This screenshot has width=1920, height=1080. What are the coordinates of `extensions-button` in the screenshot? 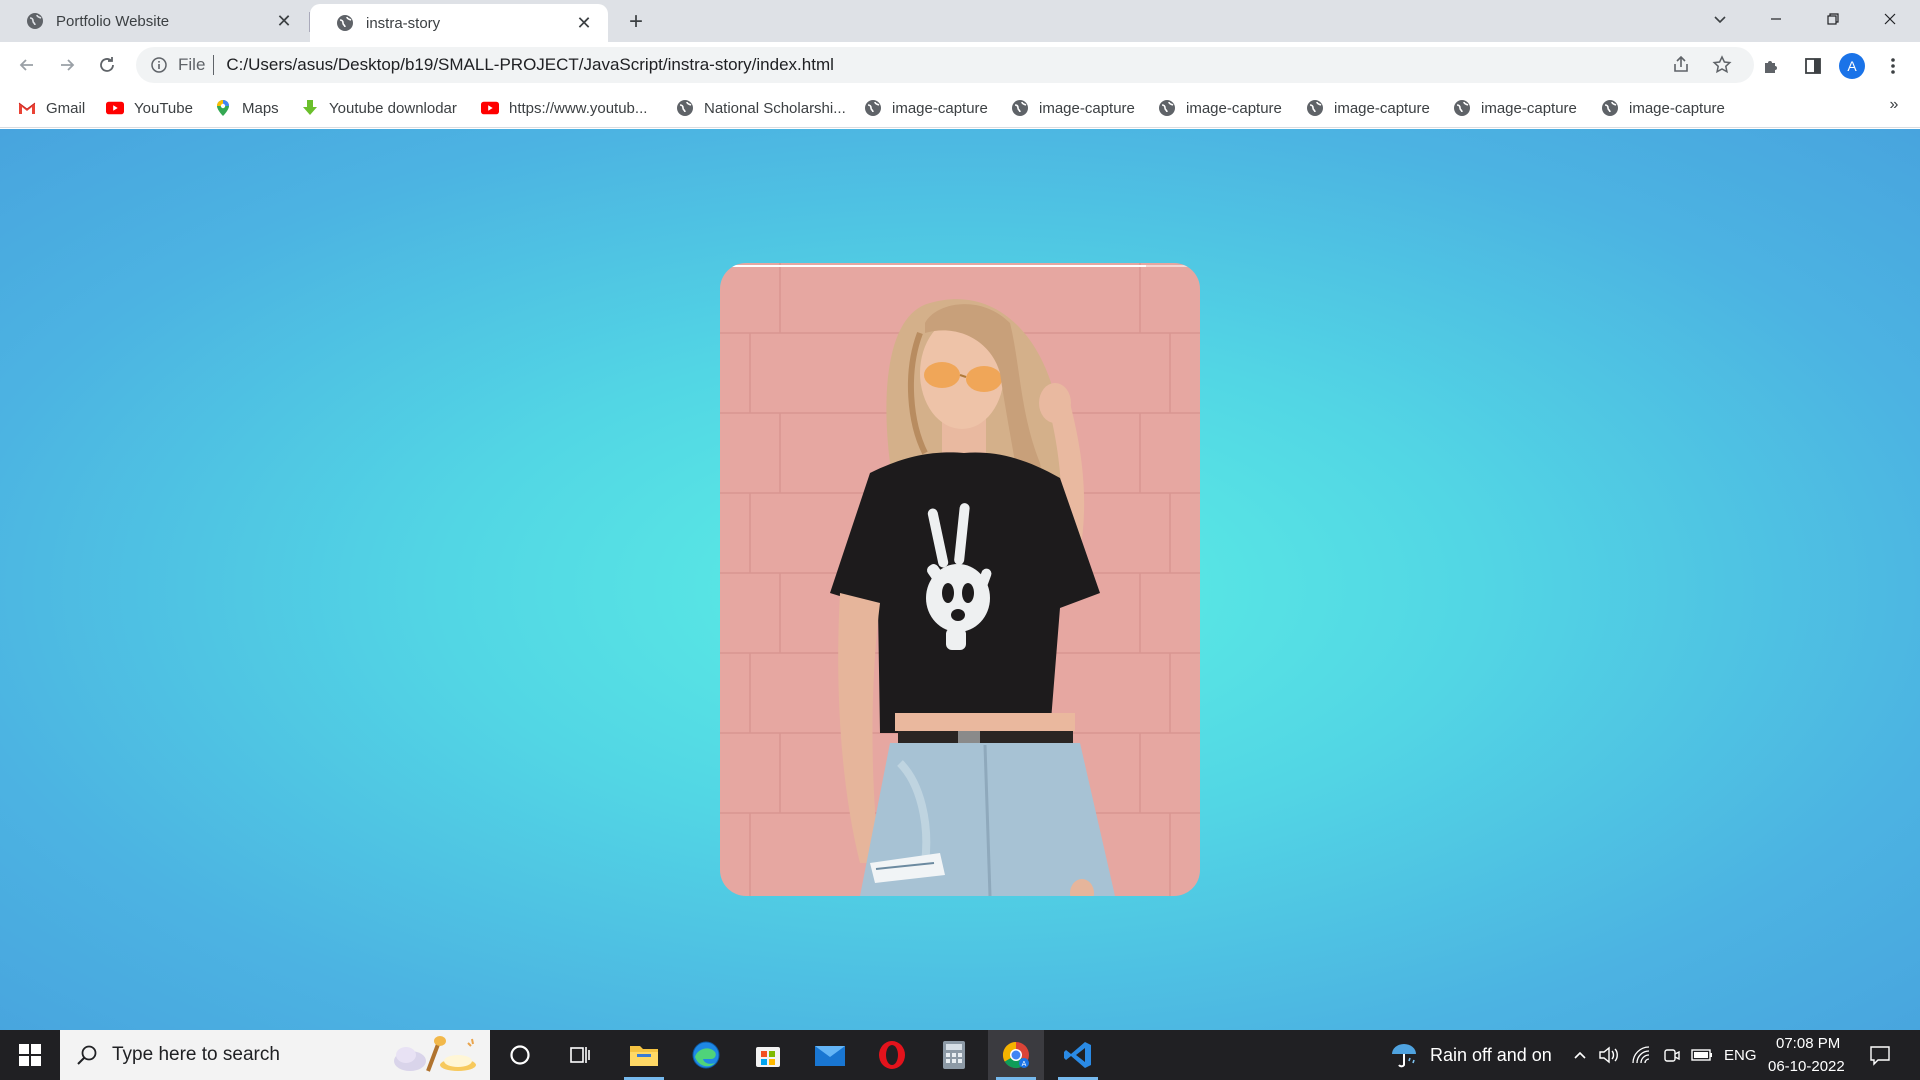 It's located at (1772, 66).